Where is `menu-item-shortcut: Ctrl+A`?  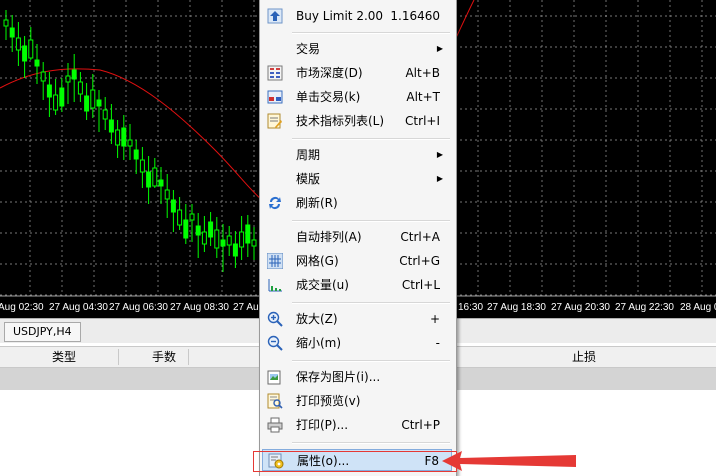 menu-item-shortcut: Ctrl+A is located at coordinates (420, 237).